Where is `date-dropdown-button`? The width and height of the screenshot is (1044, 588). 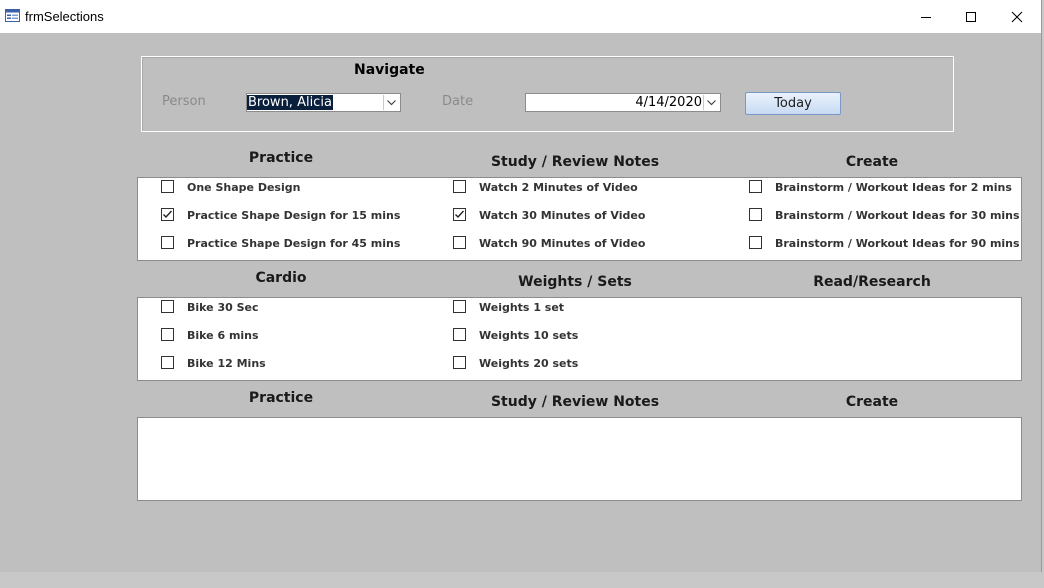 date-dropdown-button is located at coordinates (711, 102).